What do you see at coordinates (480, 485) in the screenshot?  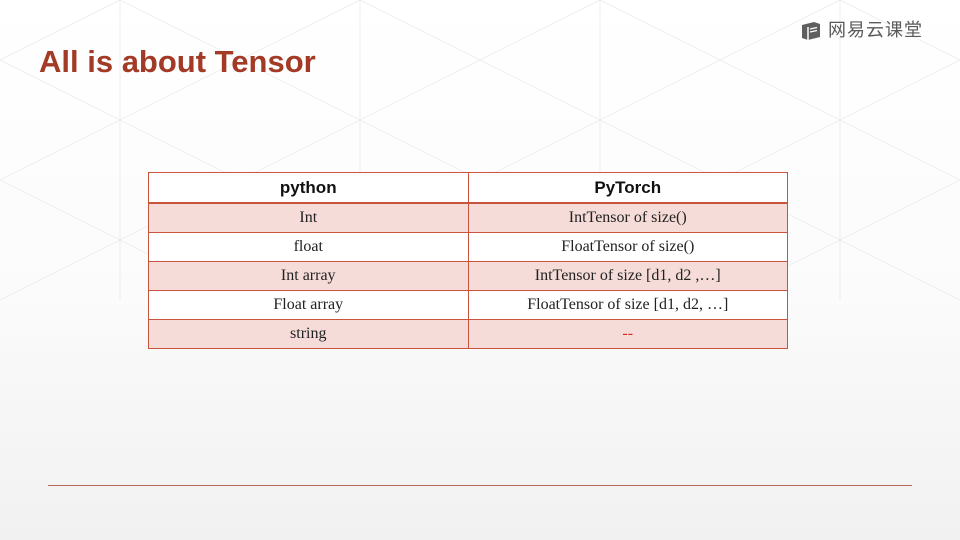 I see `footer-divider` at bounding box center [480, 485].